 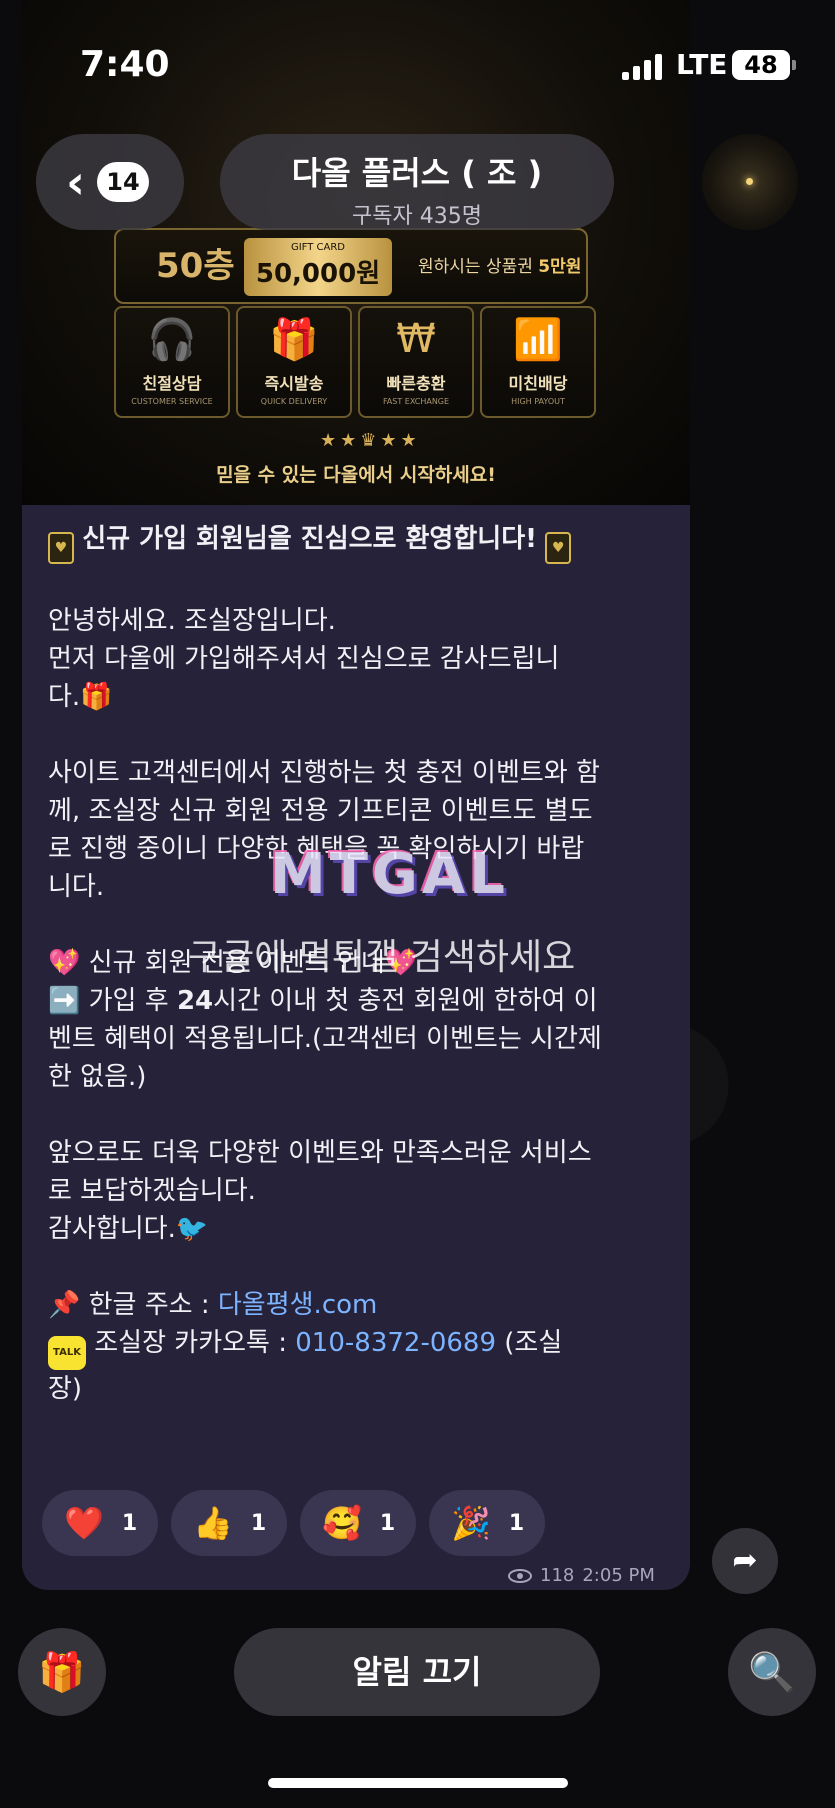 What do you see at coordinates (297, 1305) in the screenshot?
I see `address-link: 다올평생.com` at bounding box center [297, 1305].